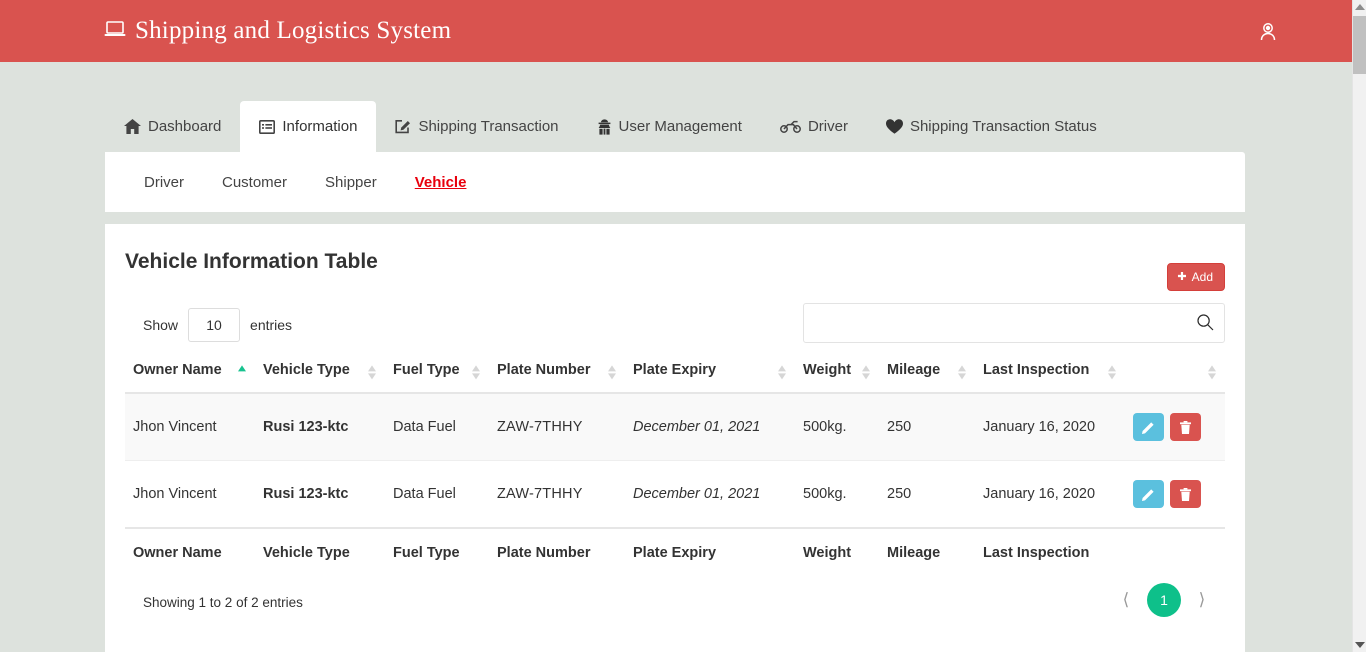  Describe the element at coordinates (267, 126) in the screenshot. I see `list-alt-icon` at that location.